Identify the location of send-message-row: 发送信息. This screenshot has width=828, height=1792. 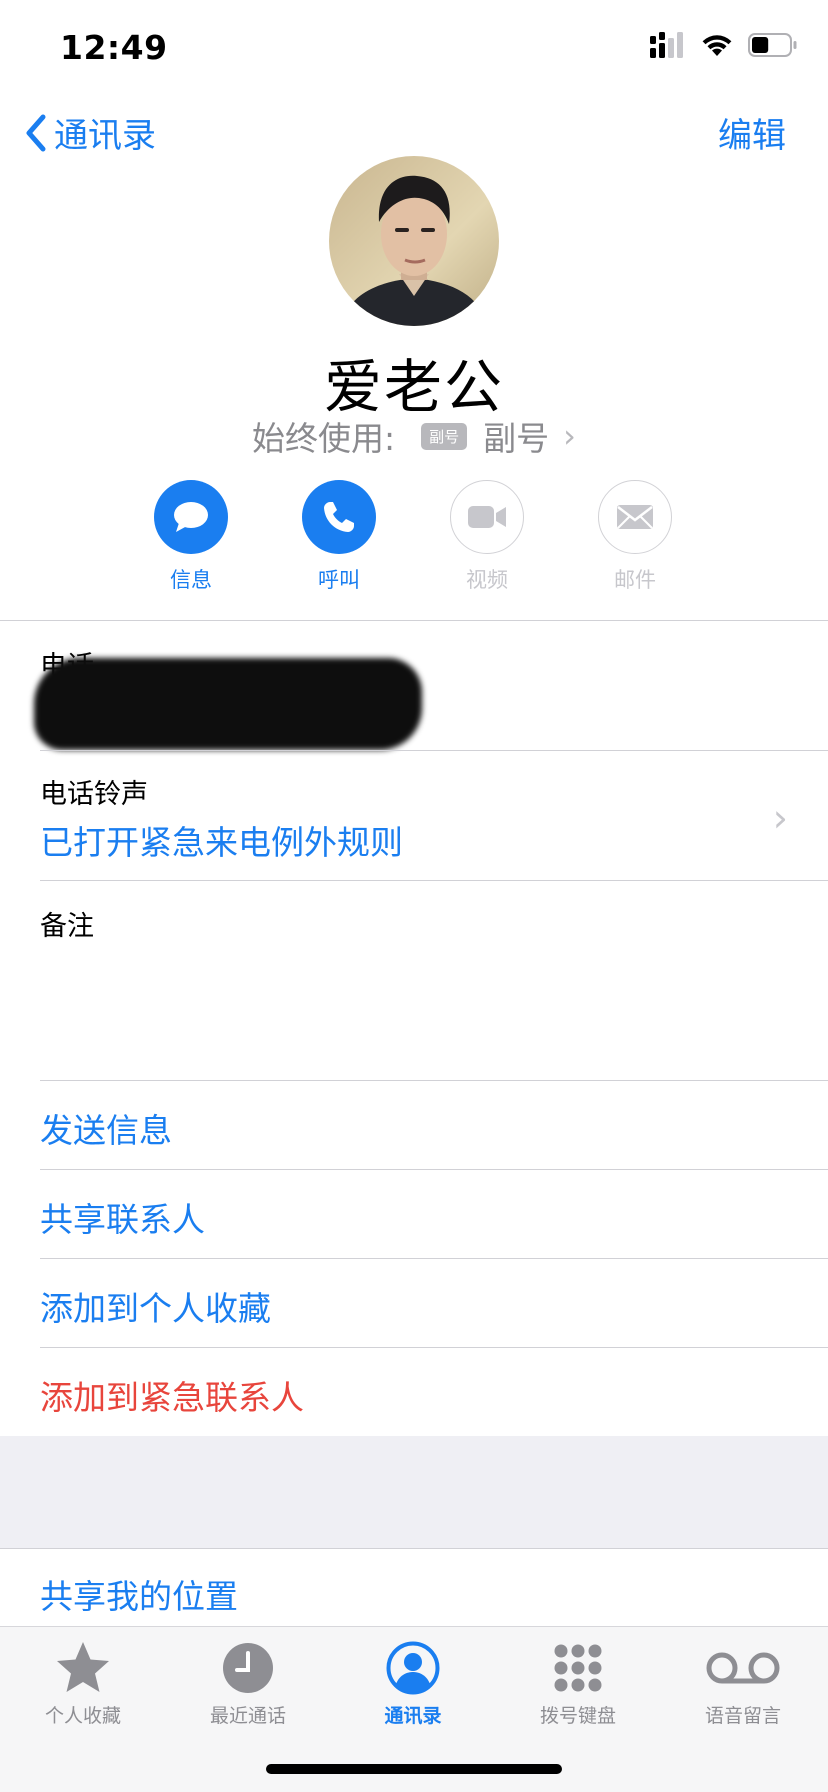
(106, 1128).